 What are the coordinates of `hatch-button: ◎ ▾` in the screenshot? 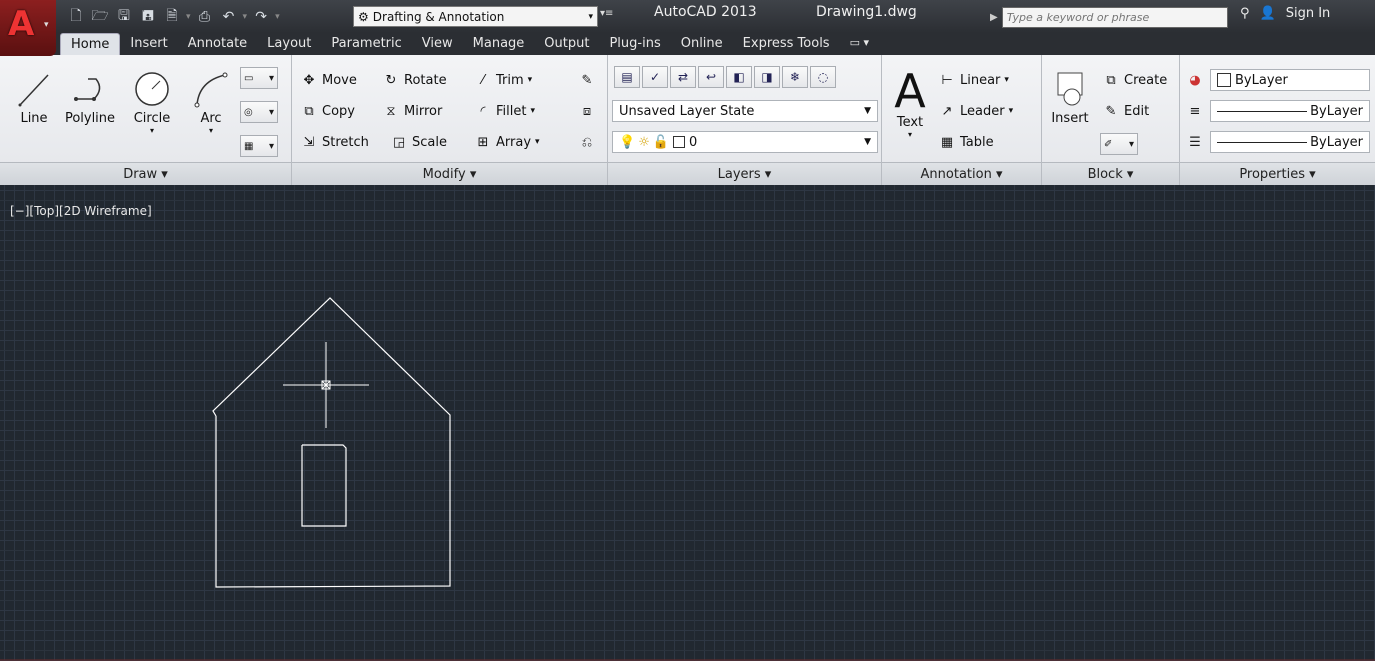 It's located at (259, 112).